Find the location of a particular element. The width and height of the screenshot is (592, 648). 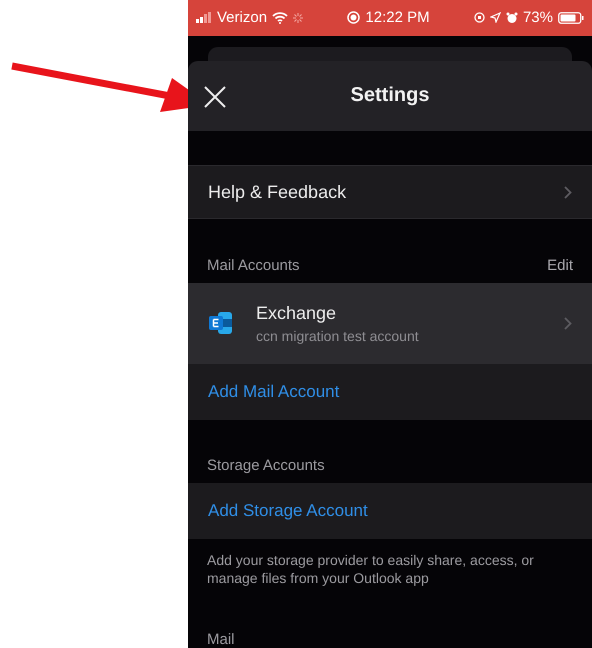

section-heading: Storage Accounts is located at coordinates (266, 465).